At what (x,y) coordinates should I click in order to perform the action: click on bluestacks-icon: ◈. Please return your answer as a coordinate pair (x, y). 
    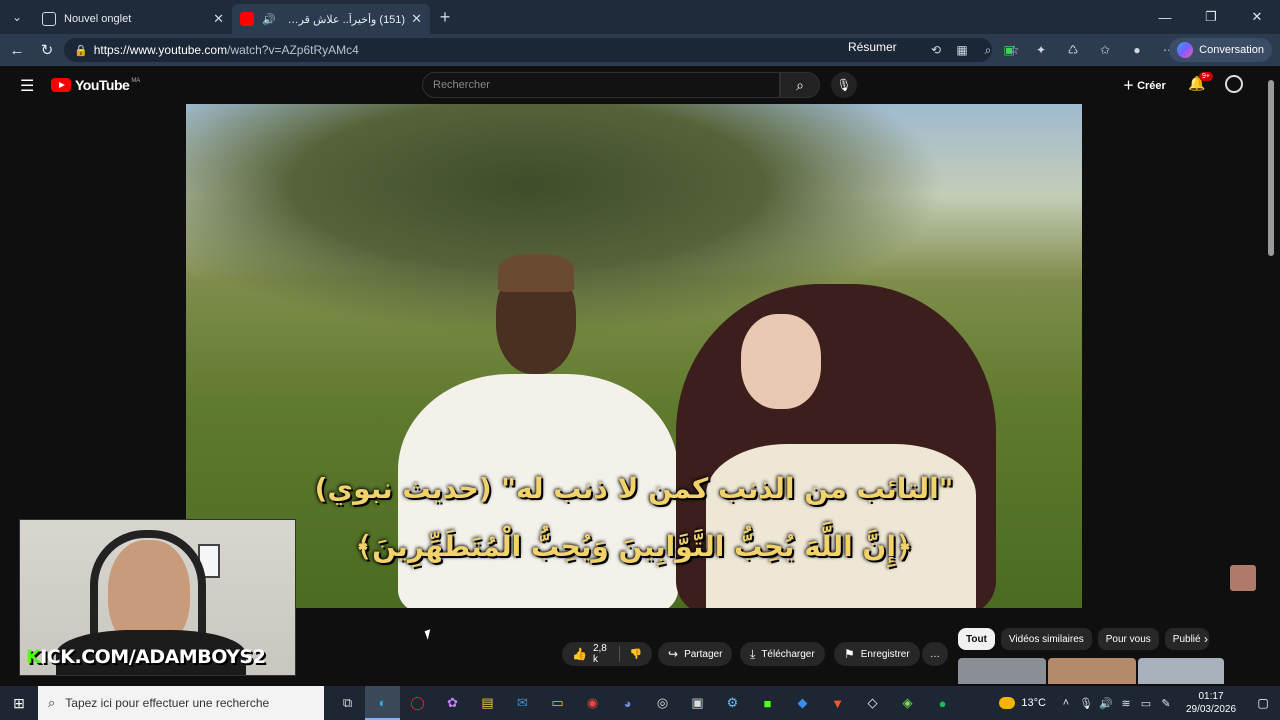
    Looking at the image, I should click on (907, 703).